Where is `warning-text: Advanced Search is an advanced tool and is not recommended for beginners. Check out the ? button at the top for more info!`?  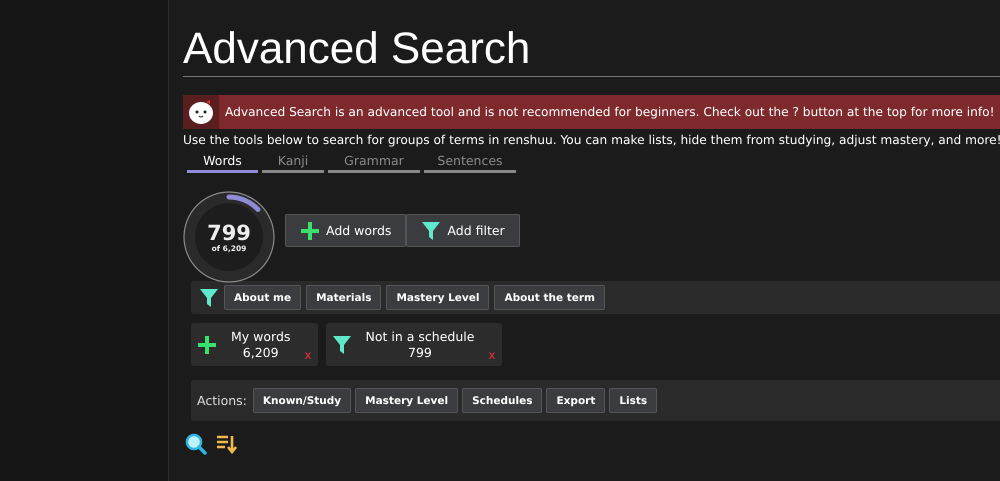
warning-text: Advanced Search is an advanced tool and is not recommended for beginners. Check out the ? button at the top for more info! is located at coordinates (610, 112).